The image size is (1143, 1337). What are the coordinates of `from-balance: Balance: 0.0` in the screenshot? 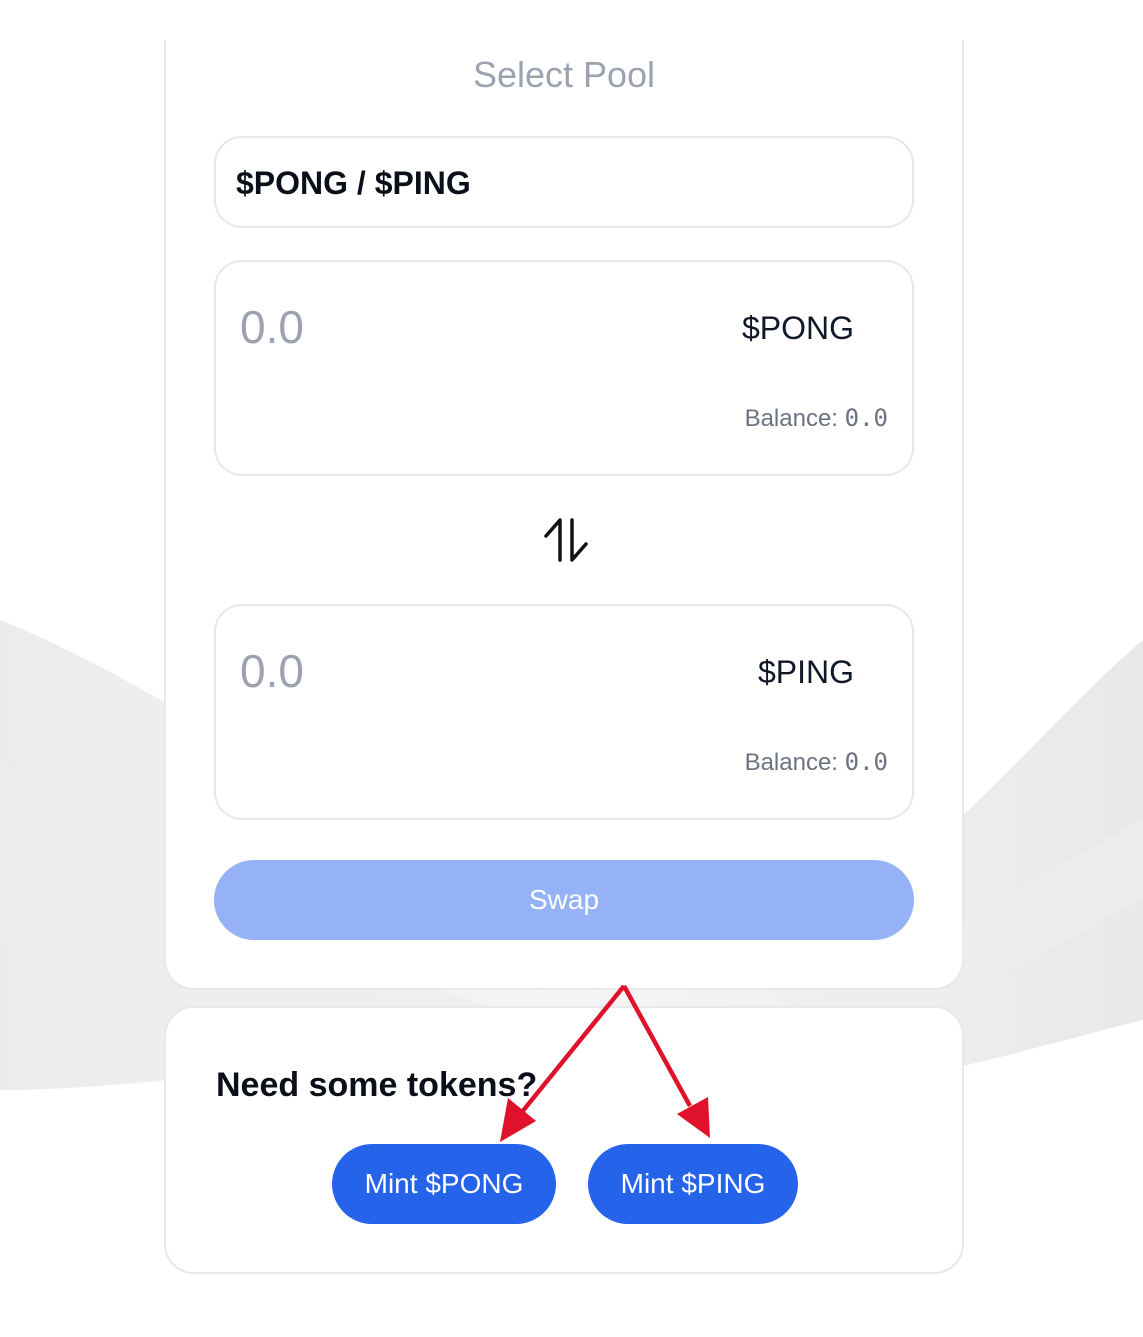 It's located at (816, 418).